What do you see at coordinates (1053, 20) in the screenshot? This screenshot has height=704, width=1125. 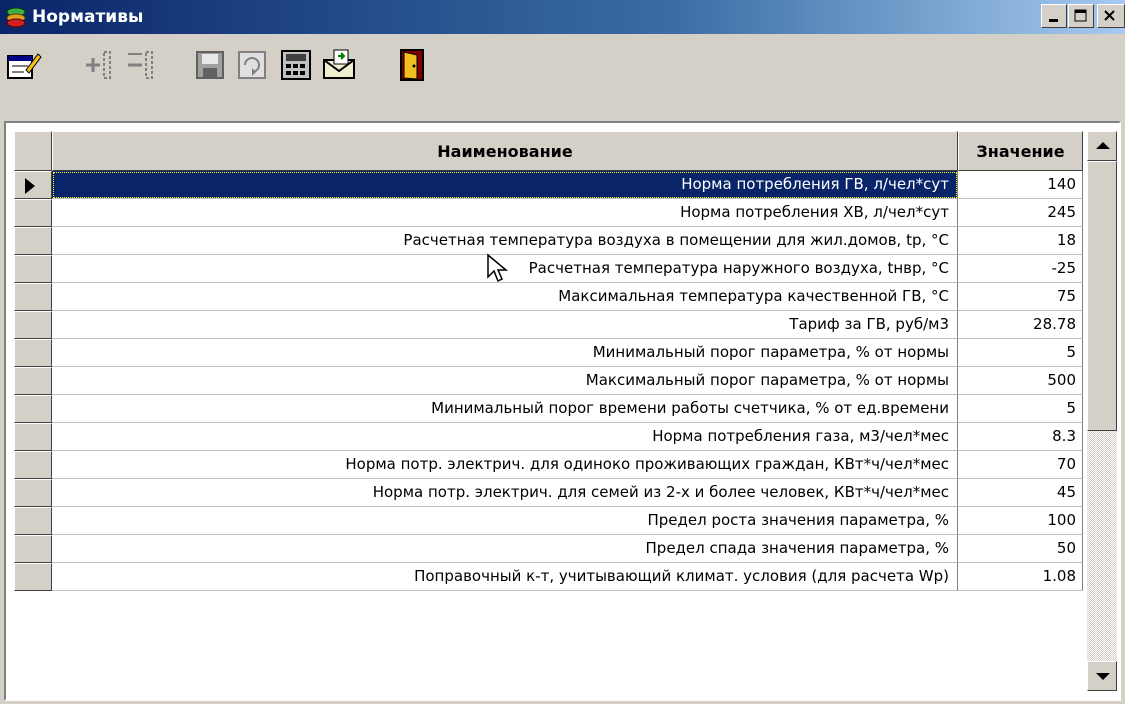 I see `minimize-icon` at bounding box center [1053, 20].